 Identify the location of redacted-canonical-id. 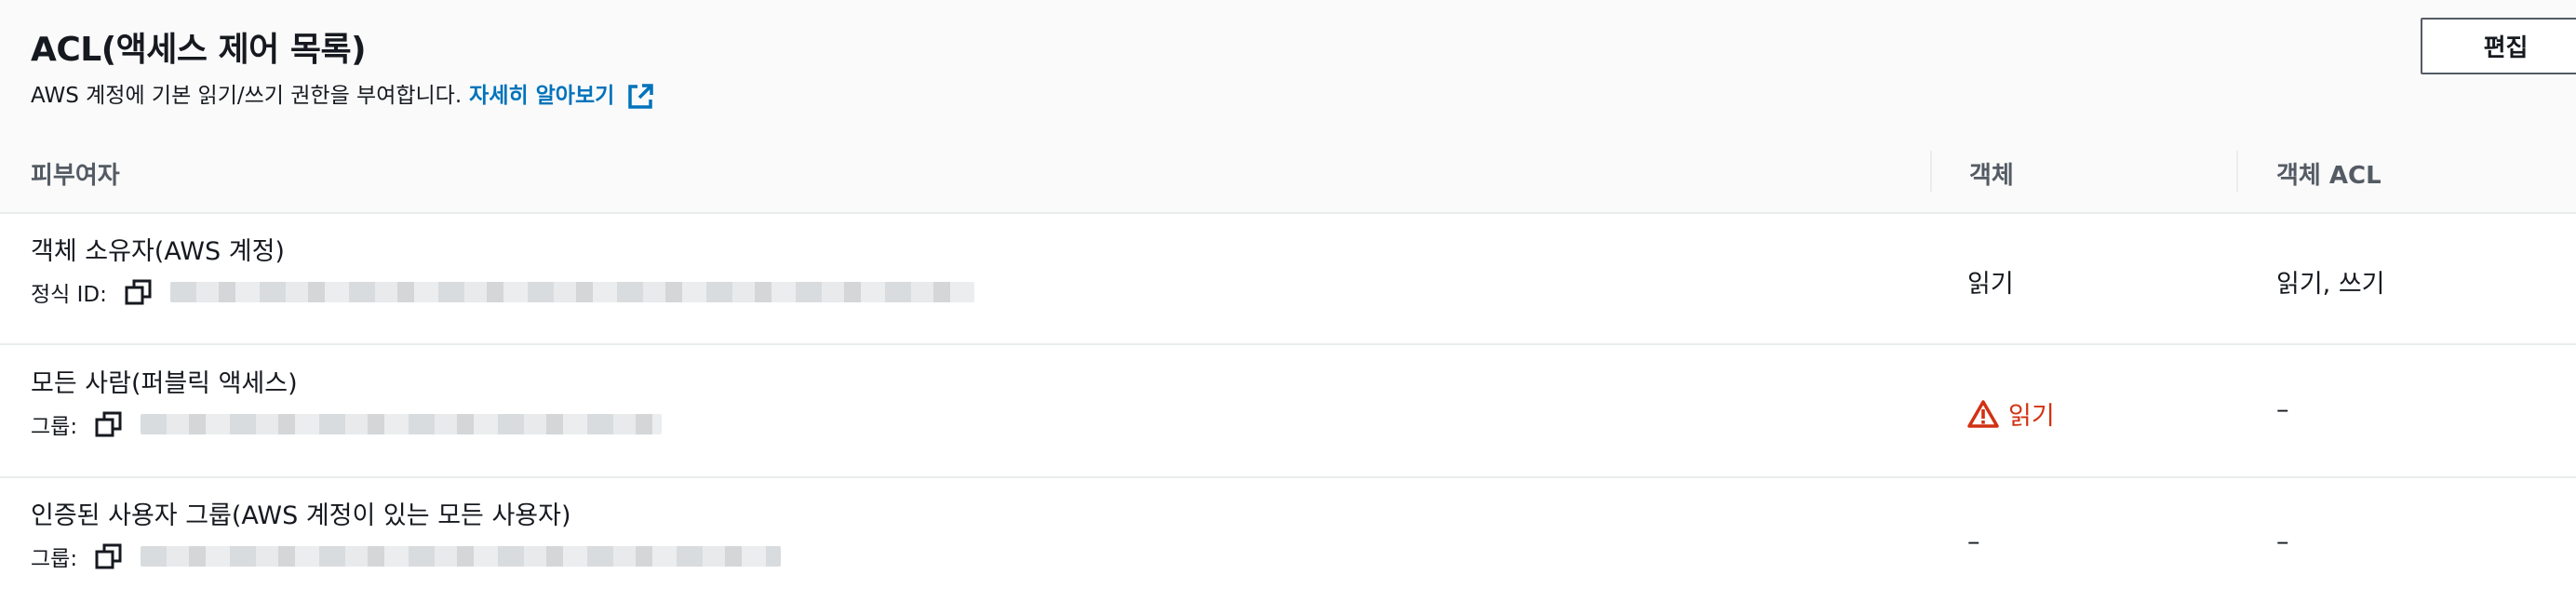
(571, 292).